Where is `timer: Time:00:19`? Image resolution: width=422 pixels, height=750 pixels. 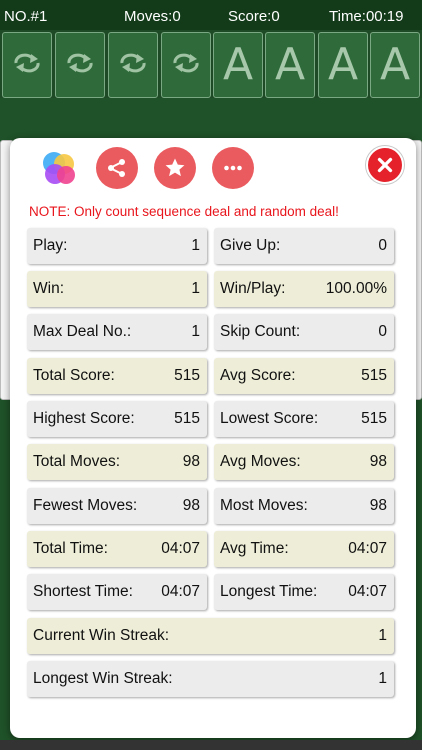
timer: Time:00:19 is located at coordinates (366, 16).